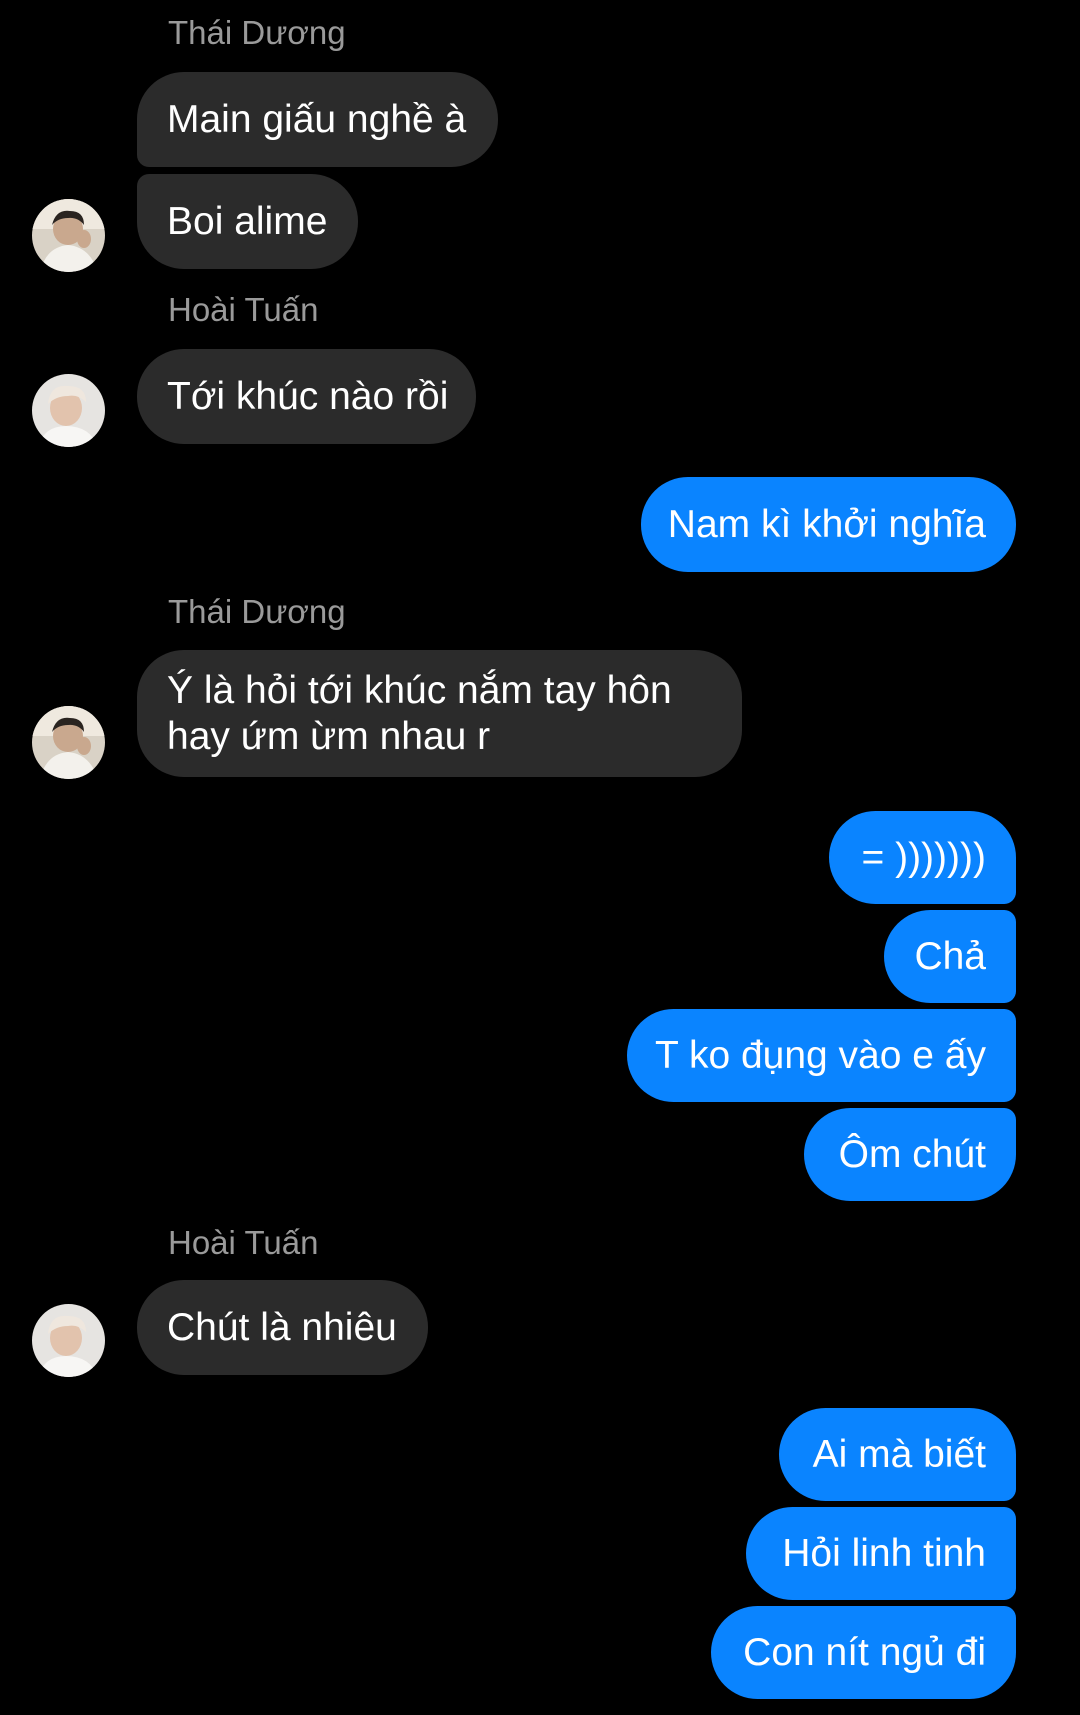  Describe the element at coordinates (863, 1652) in the screenshot. I see `outgoing-message: Con nít ngủ đi` at that location.